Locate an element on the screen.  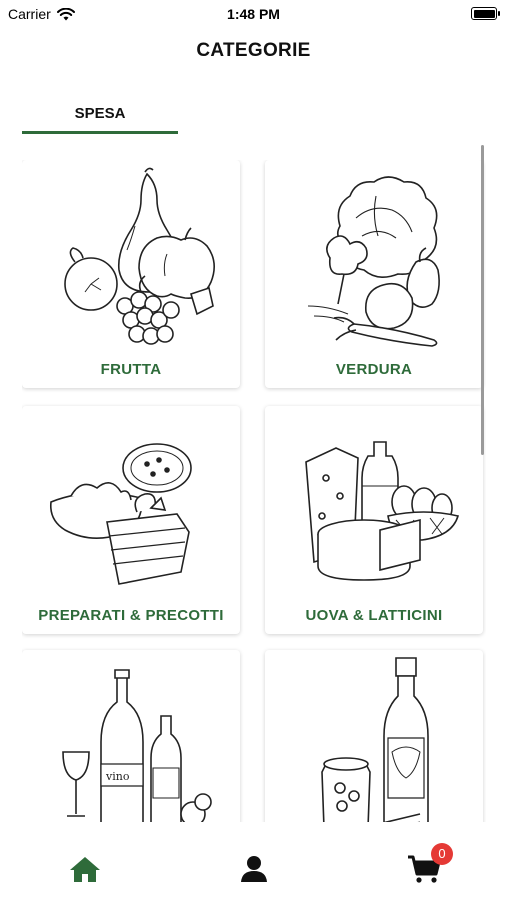
prepared-food-illustration-icon is located at coordinates (120, 514).